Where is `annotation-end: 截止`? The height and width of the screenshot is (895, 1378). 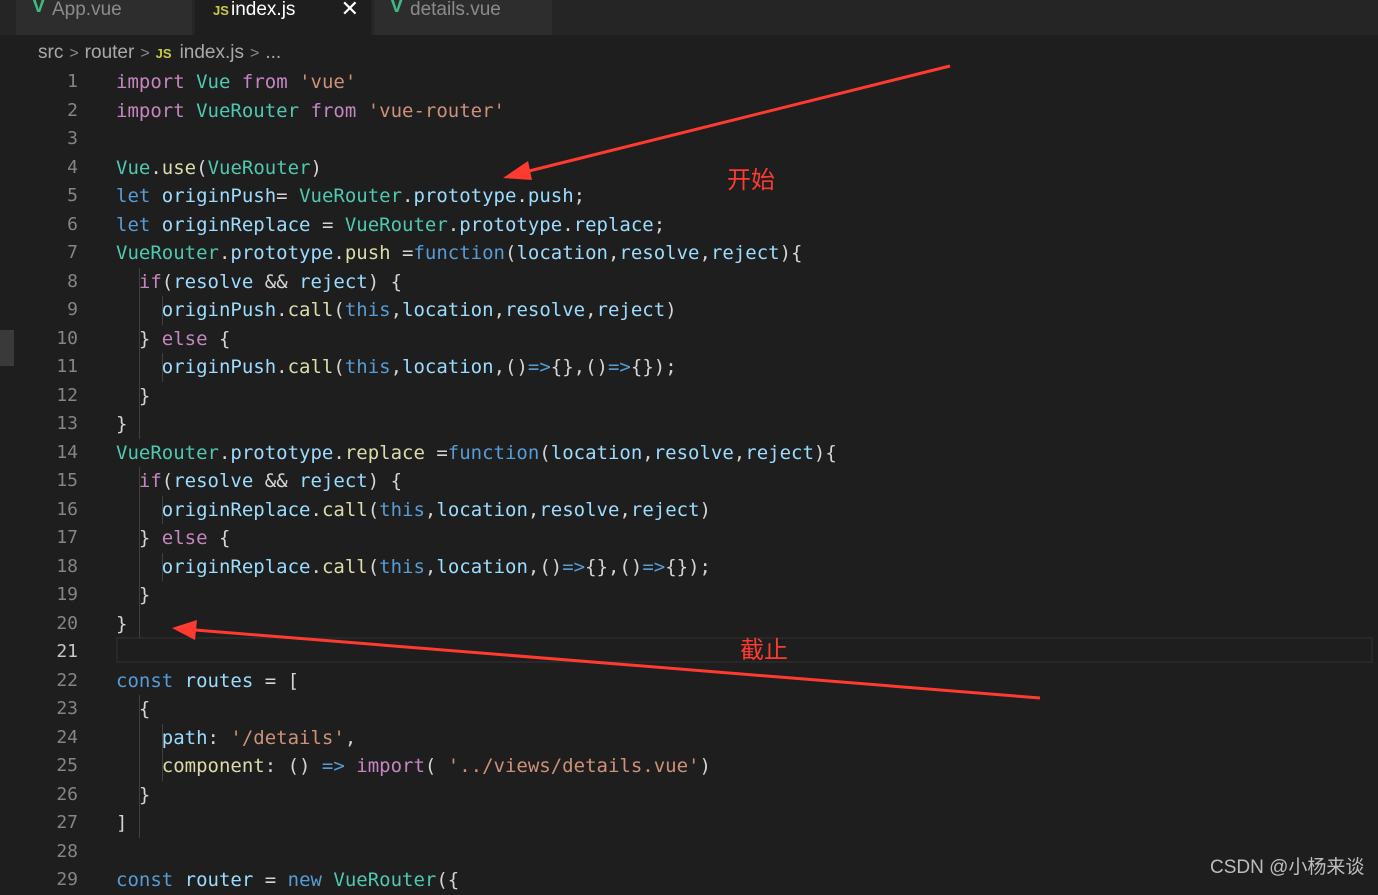 annotation-end: 截止 is located at coordinates (764, 650).